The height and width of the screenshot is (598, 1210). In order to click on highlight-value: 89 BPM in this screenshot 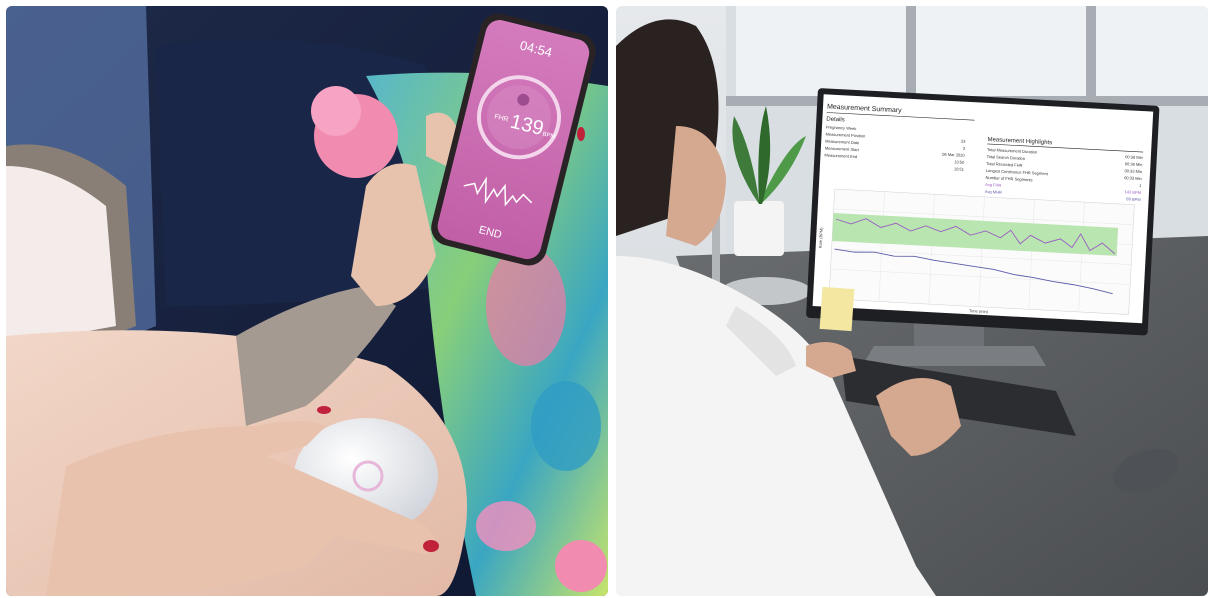, I will do `click(1133, 199)`.